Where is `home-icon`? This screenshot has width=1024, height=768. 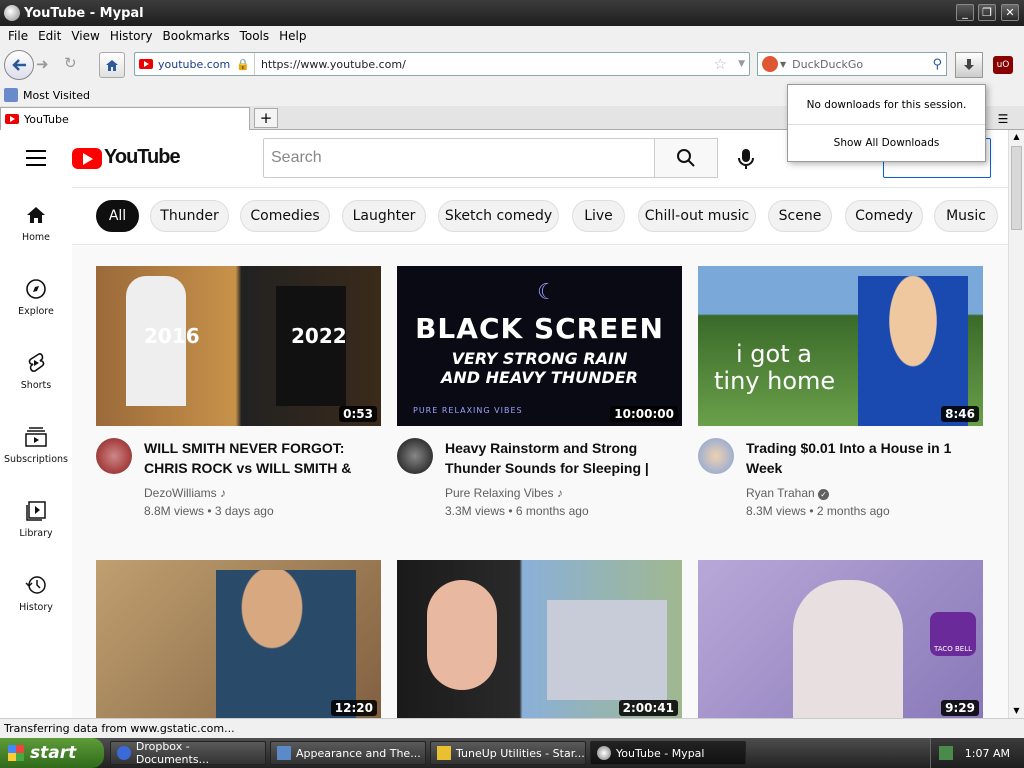 home-icon is located at coordinates (112, 65).